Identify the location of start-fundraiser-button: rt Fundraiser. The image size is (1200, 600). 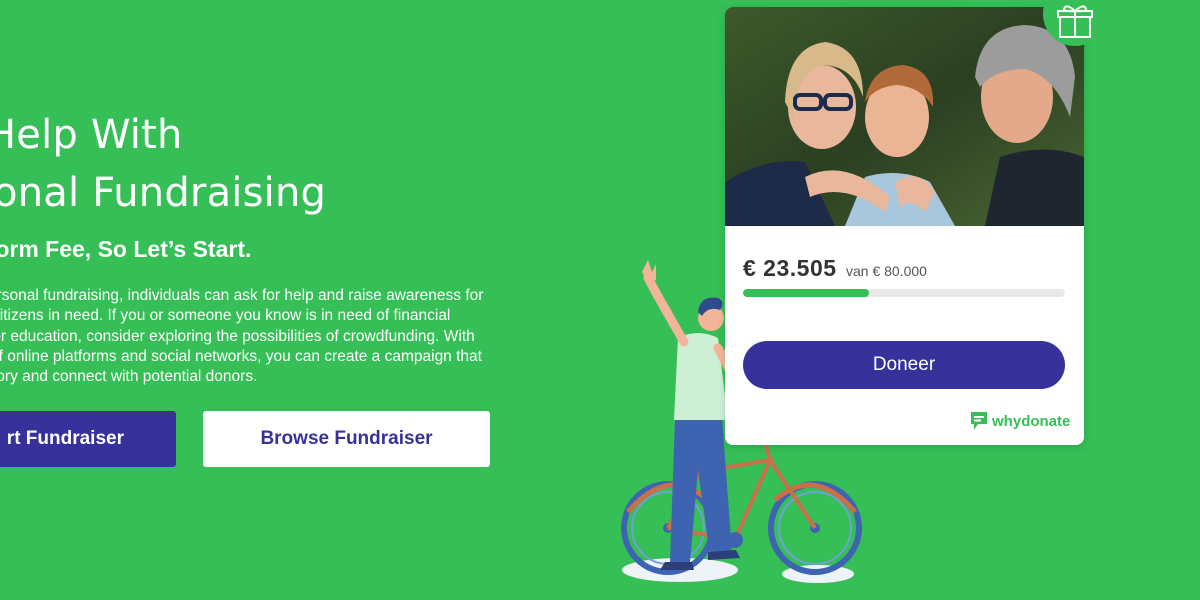
(88, 439).